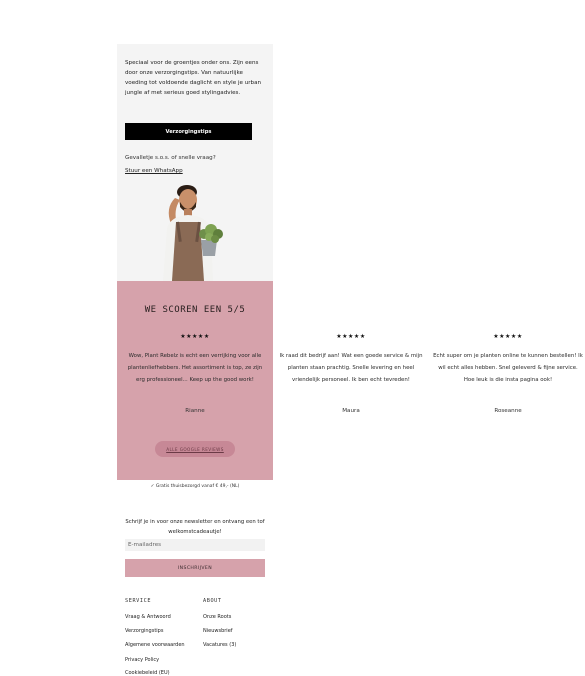 This screenshot has width=585, height=676. What do you see at coordinates (197, 486) in the screenshot?
I see `shipping-text: Gratis thuisbezorgd vanaf € 49,- (NL)` at bounding box center [197, 486].